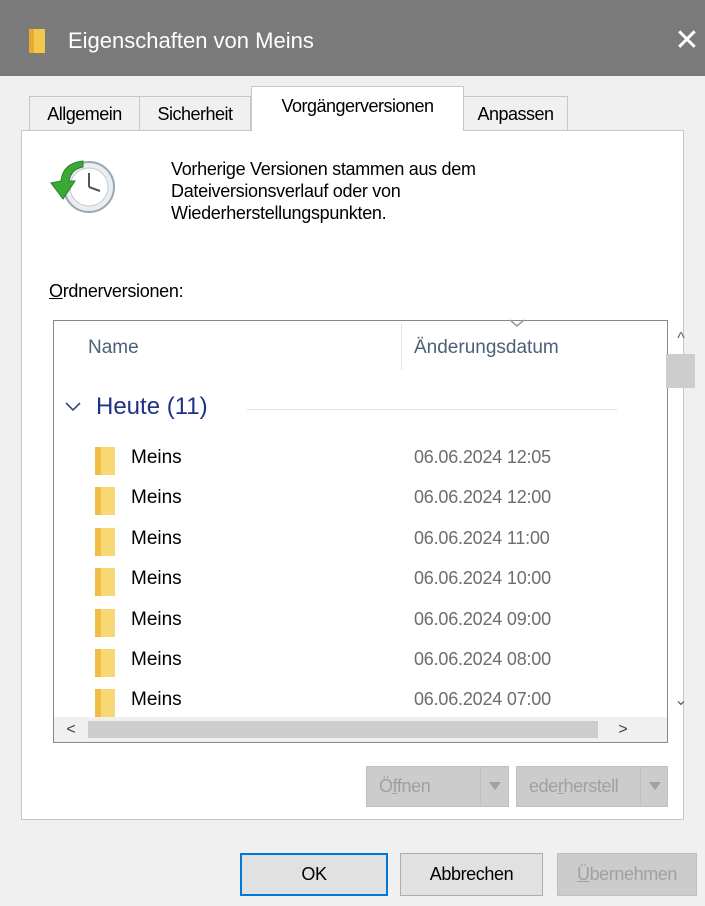 This screenshot has height=906, width=705. I want to click on scroll-left-button: <, so click(71, 729).